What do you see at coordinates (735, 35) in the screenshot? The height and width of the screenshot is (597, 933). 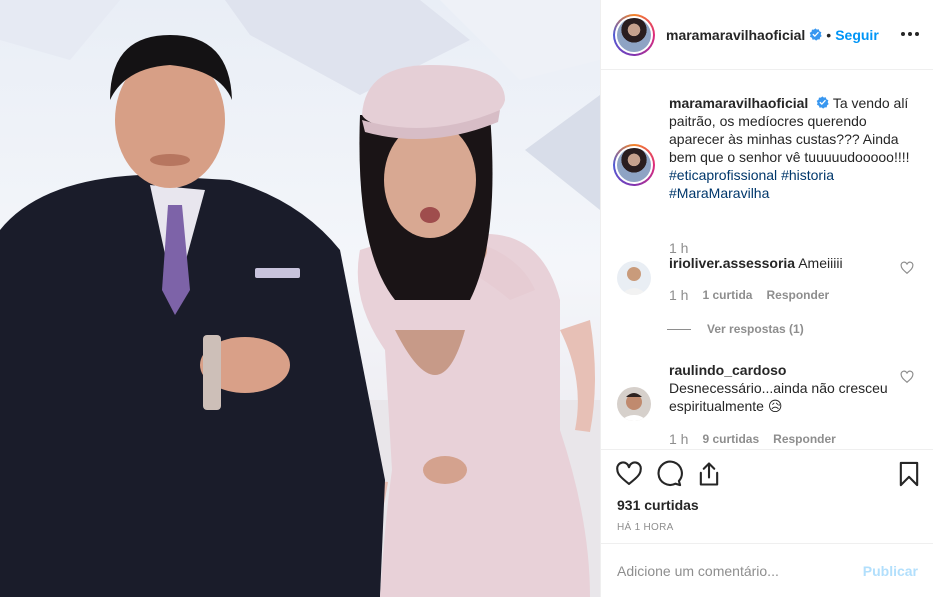 I see `author-username: maramaravilhaoficial` at bounding box center [735, 35].